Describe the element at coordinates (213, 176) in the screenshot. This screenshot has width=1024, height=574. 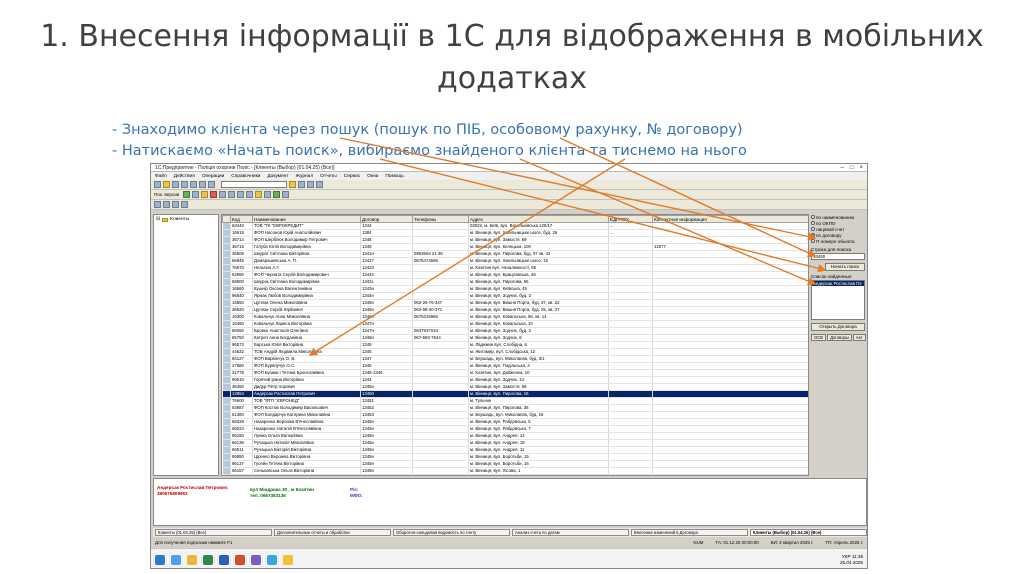
I see `menu-item: Операции` at that location.